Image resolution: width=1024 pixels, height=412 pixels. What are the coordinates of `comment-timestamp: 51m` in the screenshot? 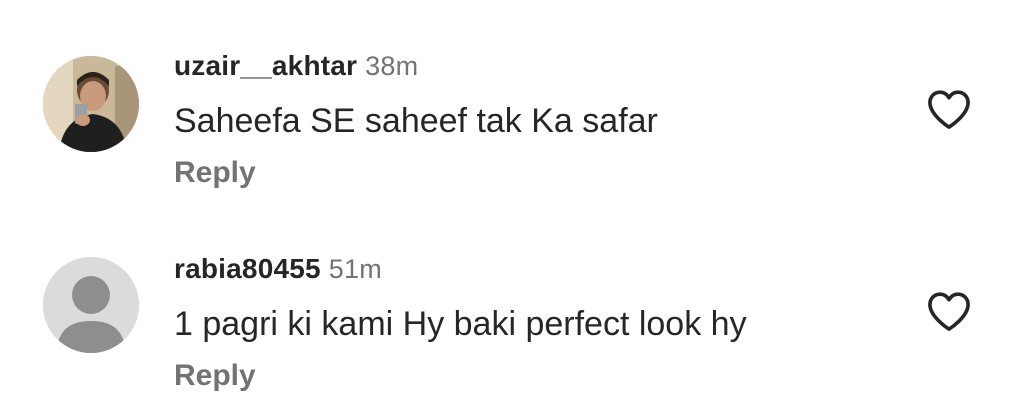 It's located at (355, 269).